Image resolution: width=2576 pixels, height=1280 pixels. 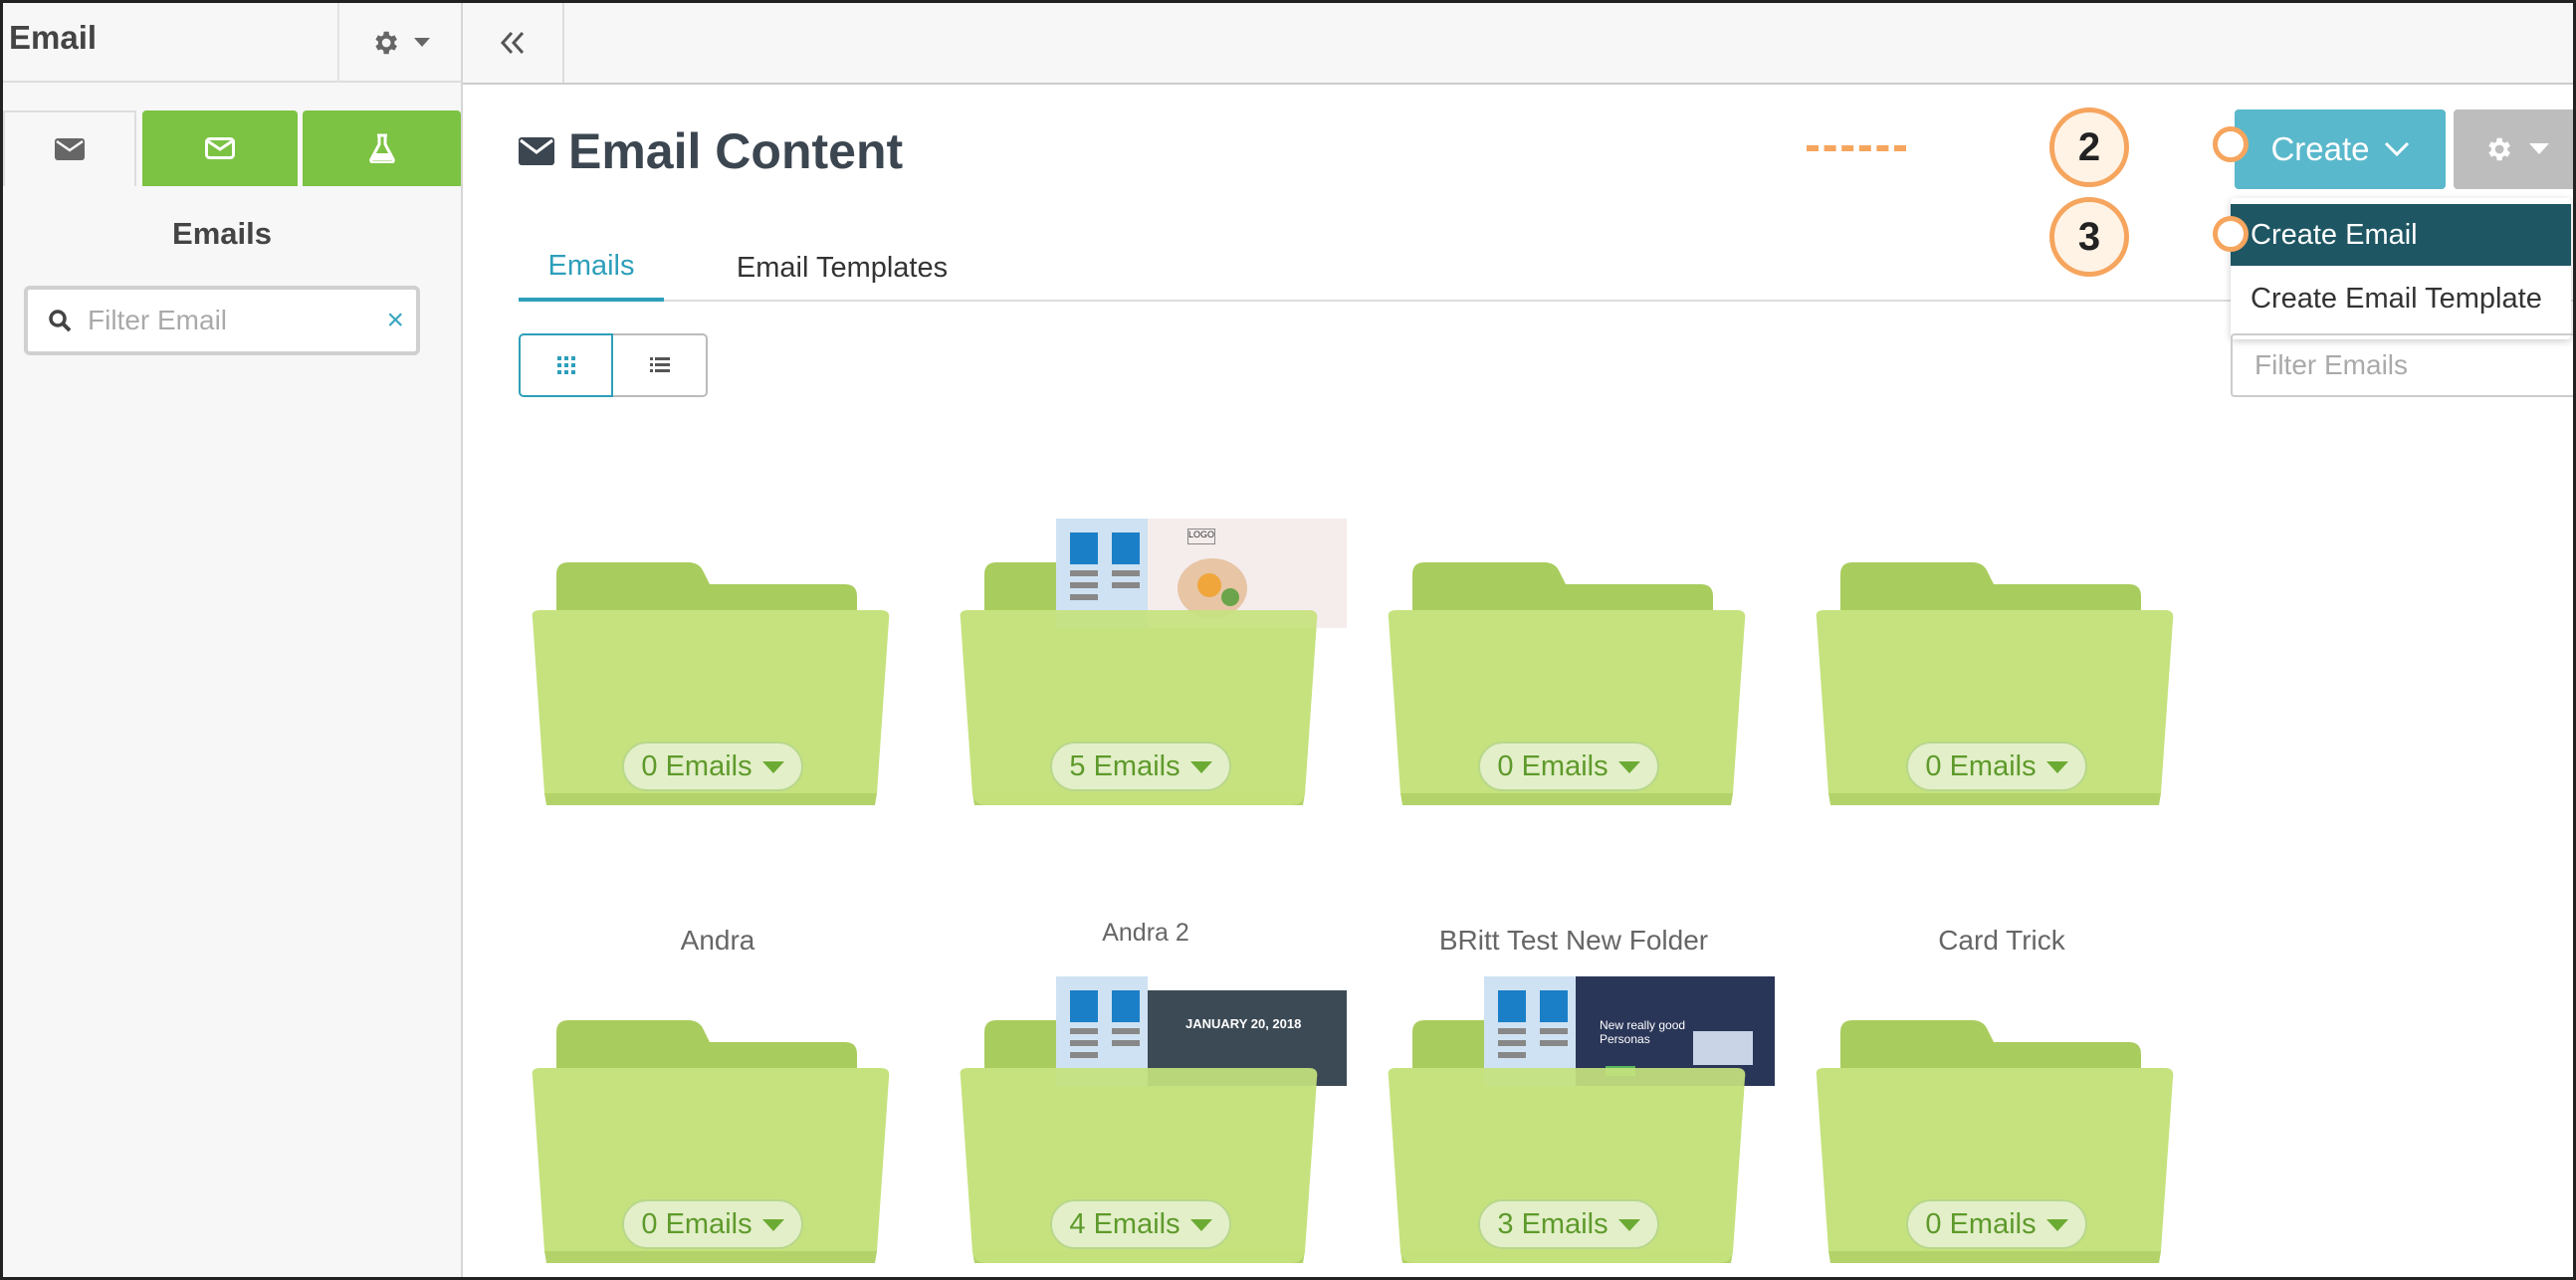 What do you see at coordinates (591, 268) in the screenshot?
I see `tab-emails: Emails` at bounding box center [591, 268].